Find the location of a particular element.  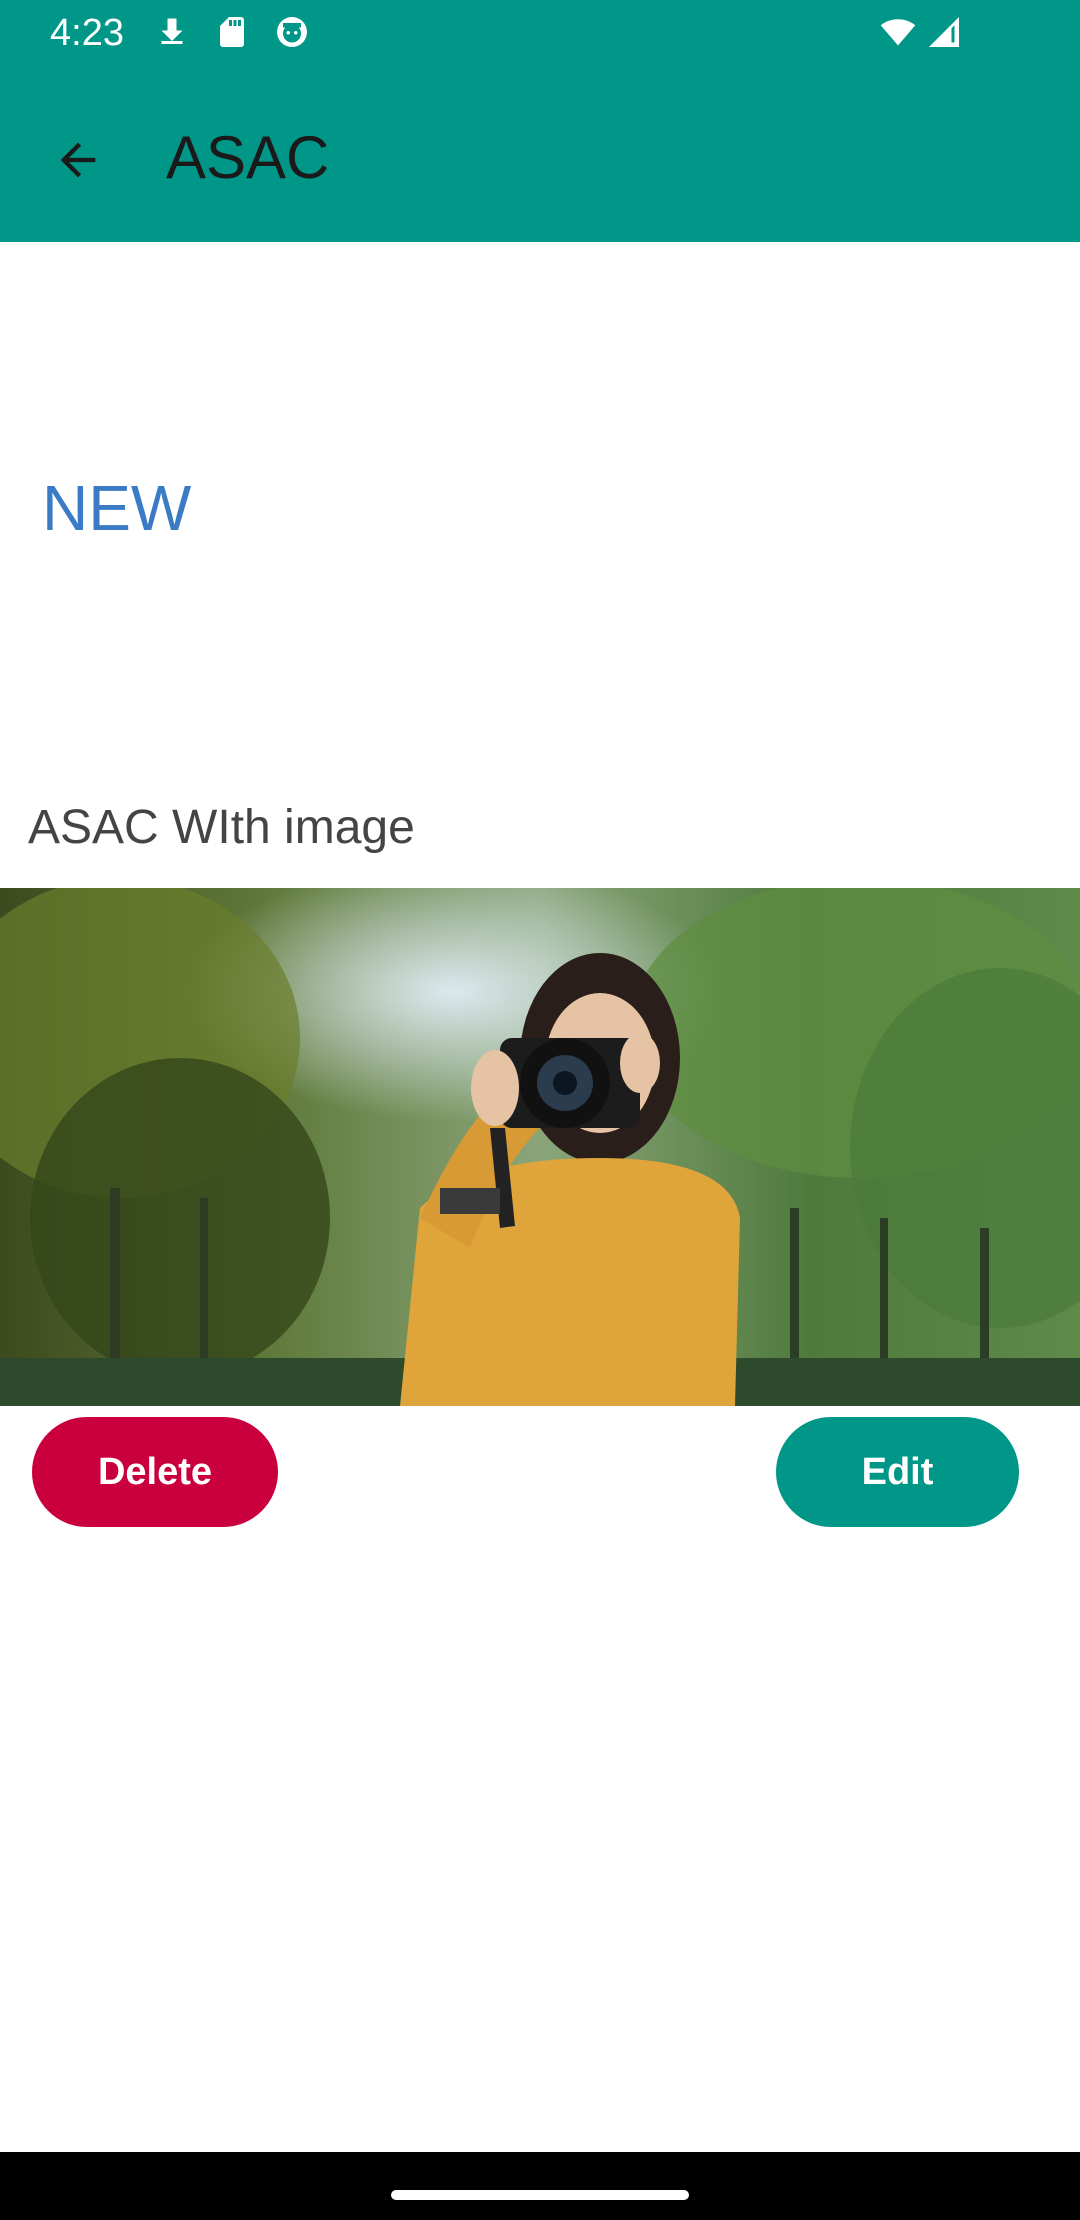

status-time: 4:23 is located at coordinates (87, 33).